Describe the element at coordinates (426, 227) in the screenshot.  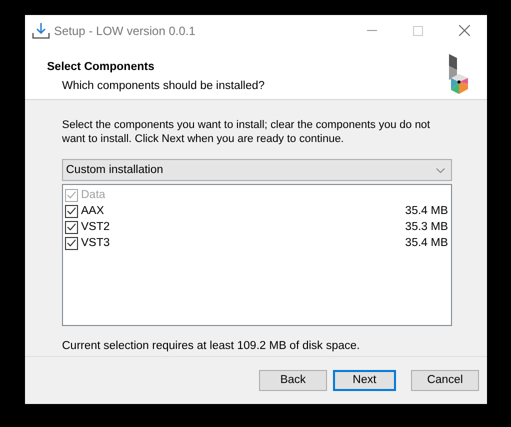
I see `component-size: 35.3 MB` at that location.